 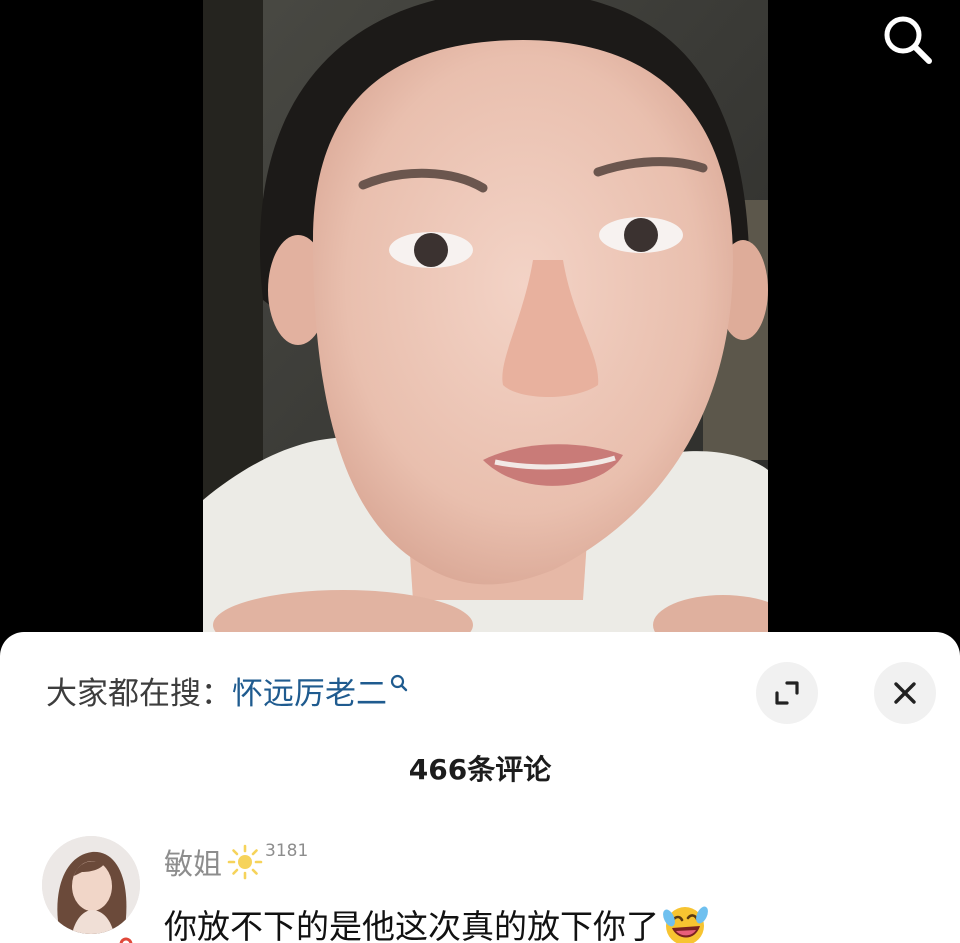 I want to click on sun-icon, so click(x=245, y=862).